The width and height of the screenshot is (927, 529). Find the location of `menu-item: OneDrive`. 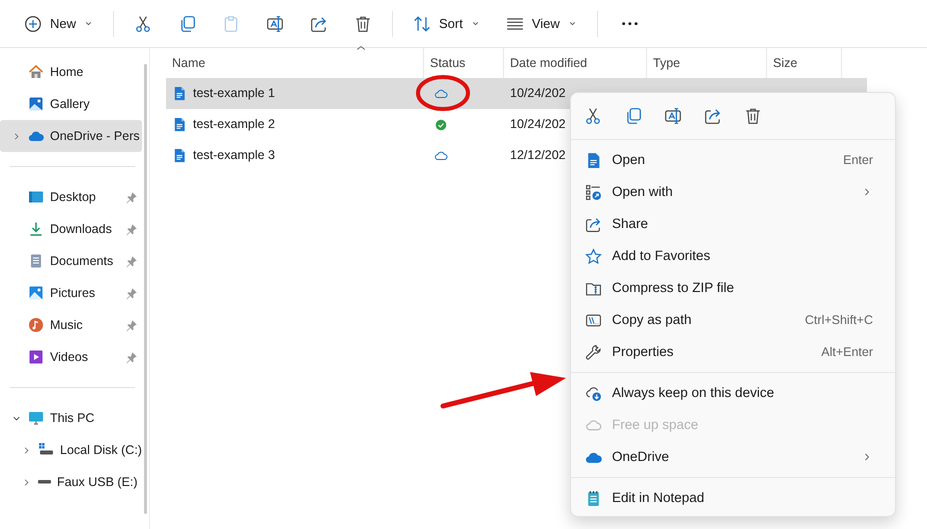

menu-item: OneDrive is located at coordinates (733, 457).